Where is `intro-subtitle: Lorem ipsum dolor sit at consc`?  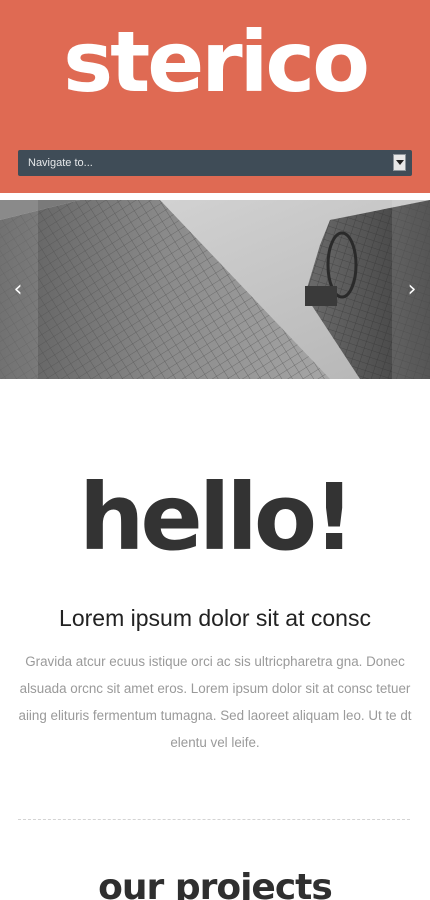 intro-subtitle: Lorem ipsum dolor sit at consc is located at coordinates (215, 618).